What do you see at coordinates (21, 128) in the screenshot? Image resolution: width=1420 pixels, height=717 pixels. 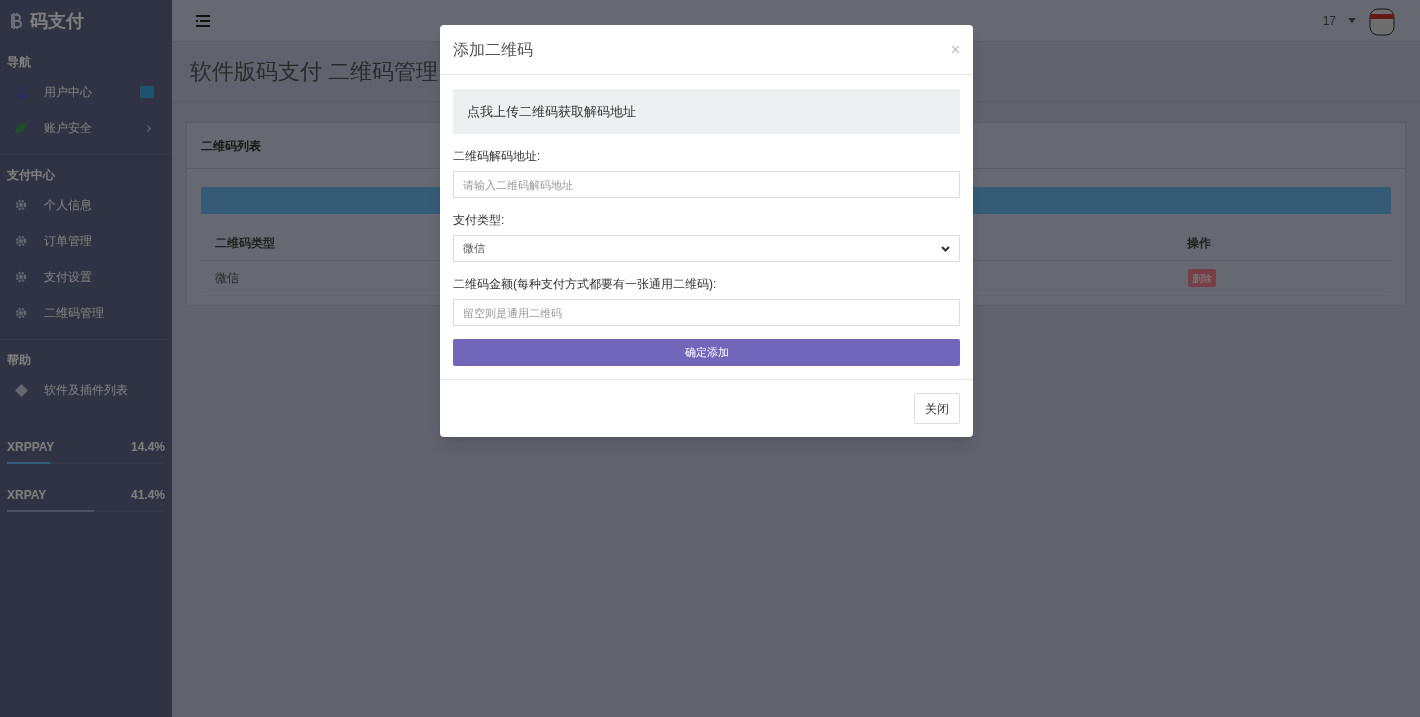 I see `leaf-icon` at bounding box center [21, 128].